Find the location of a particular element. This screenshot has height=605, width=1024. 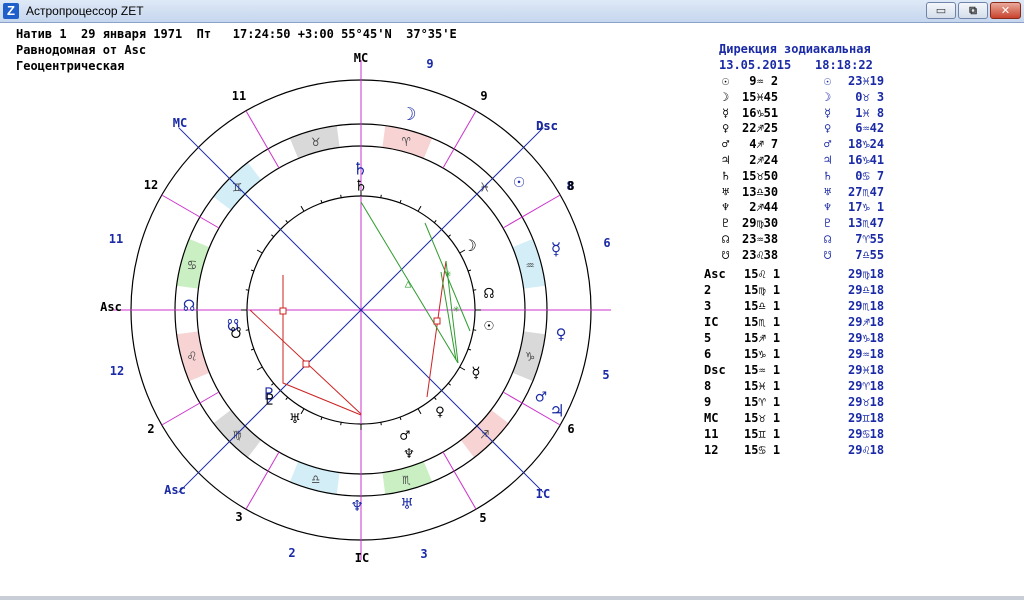

house-directed-position: 29♋18 is located at coordinates (866, 434).